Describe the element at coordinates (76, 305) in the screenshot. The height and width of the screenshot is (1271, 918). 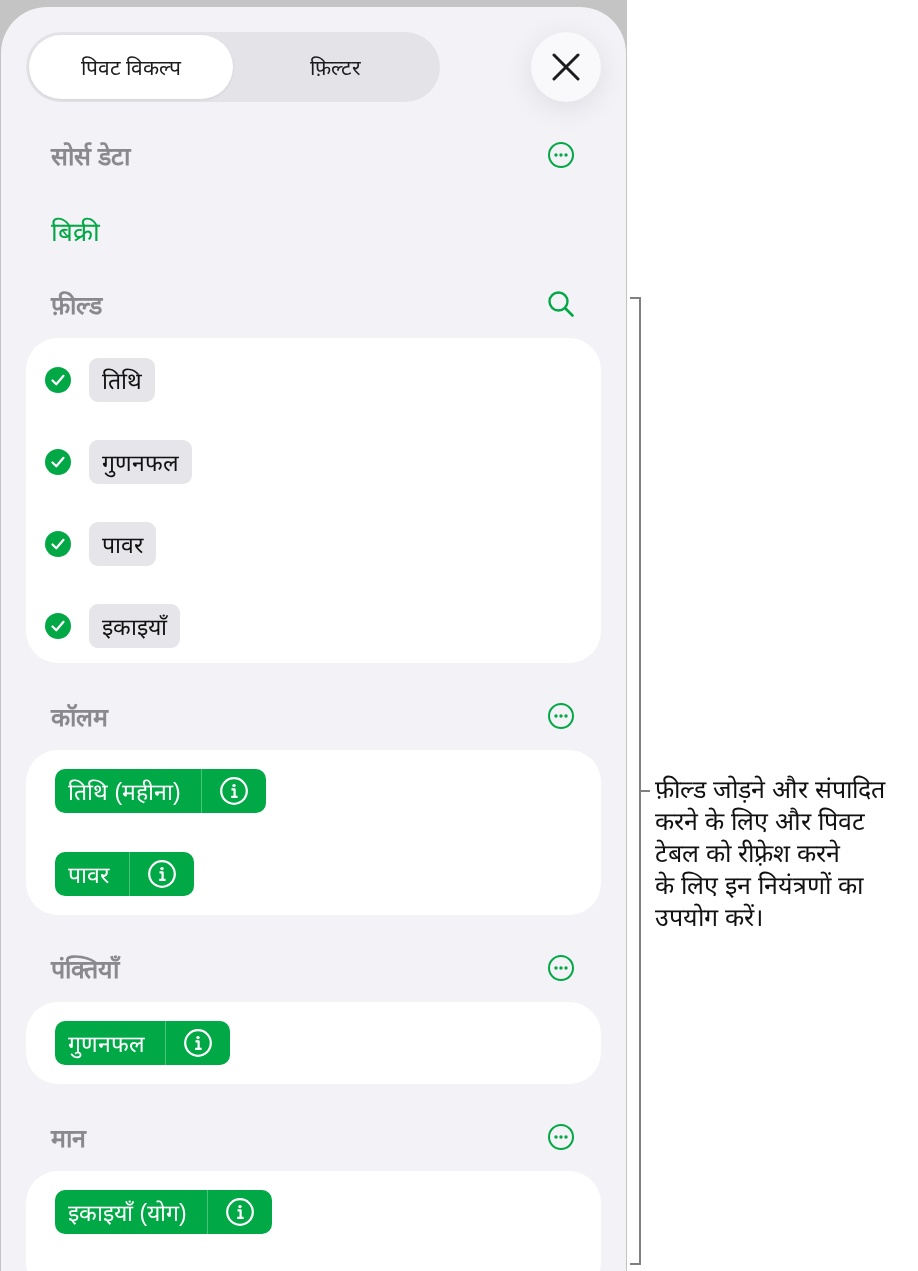
I see `section-title: फ़ील्ड` at that location.